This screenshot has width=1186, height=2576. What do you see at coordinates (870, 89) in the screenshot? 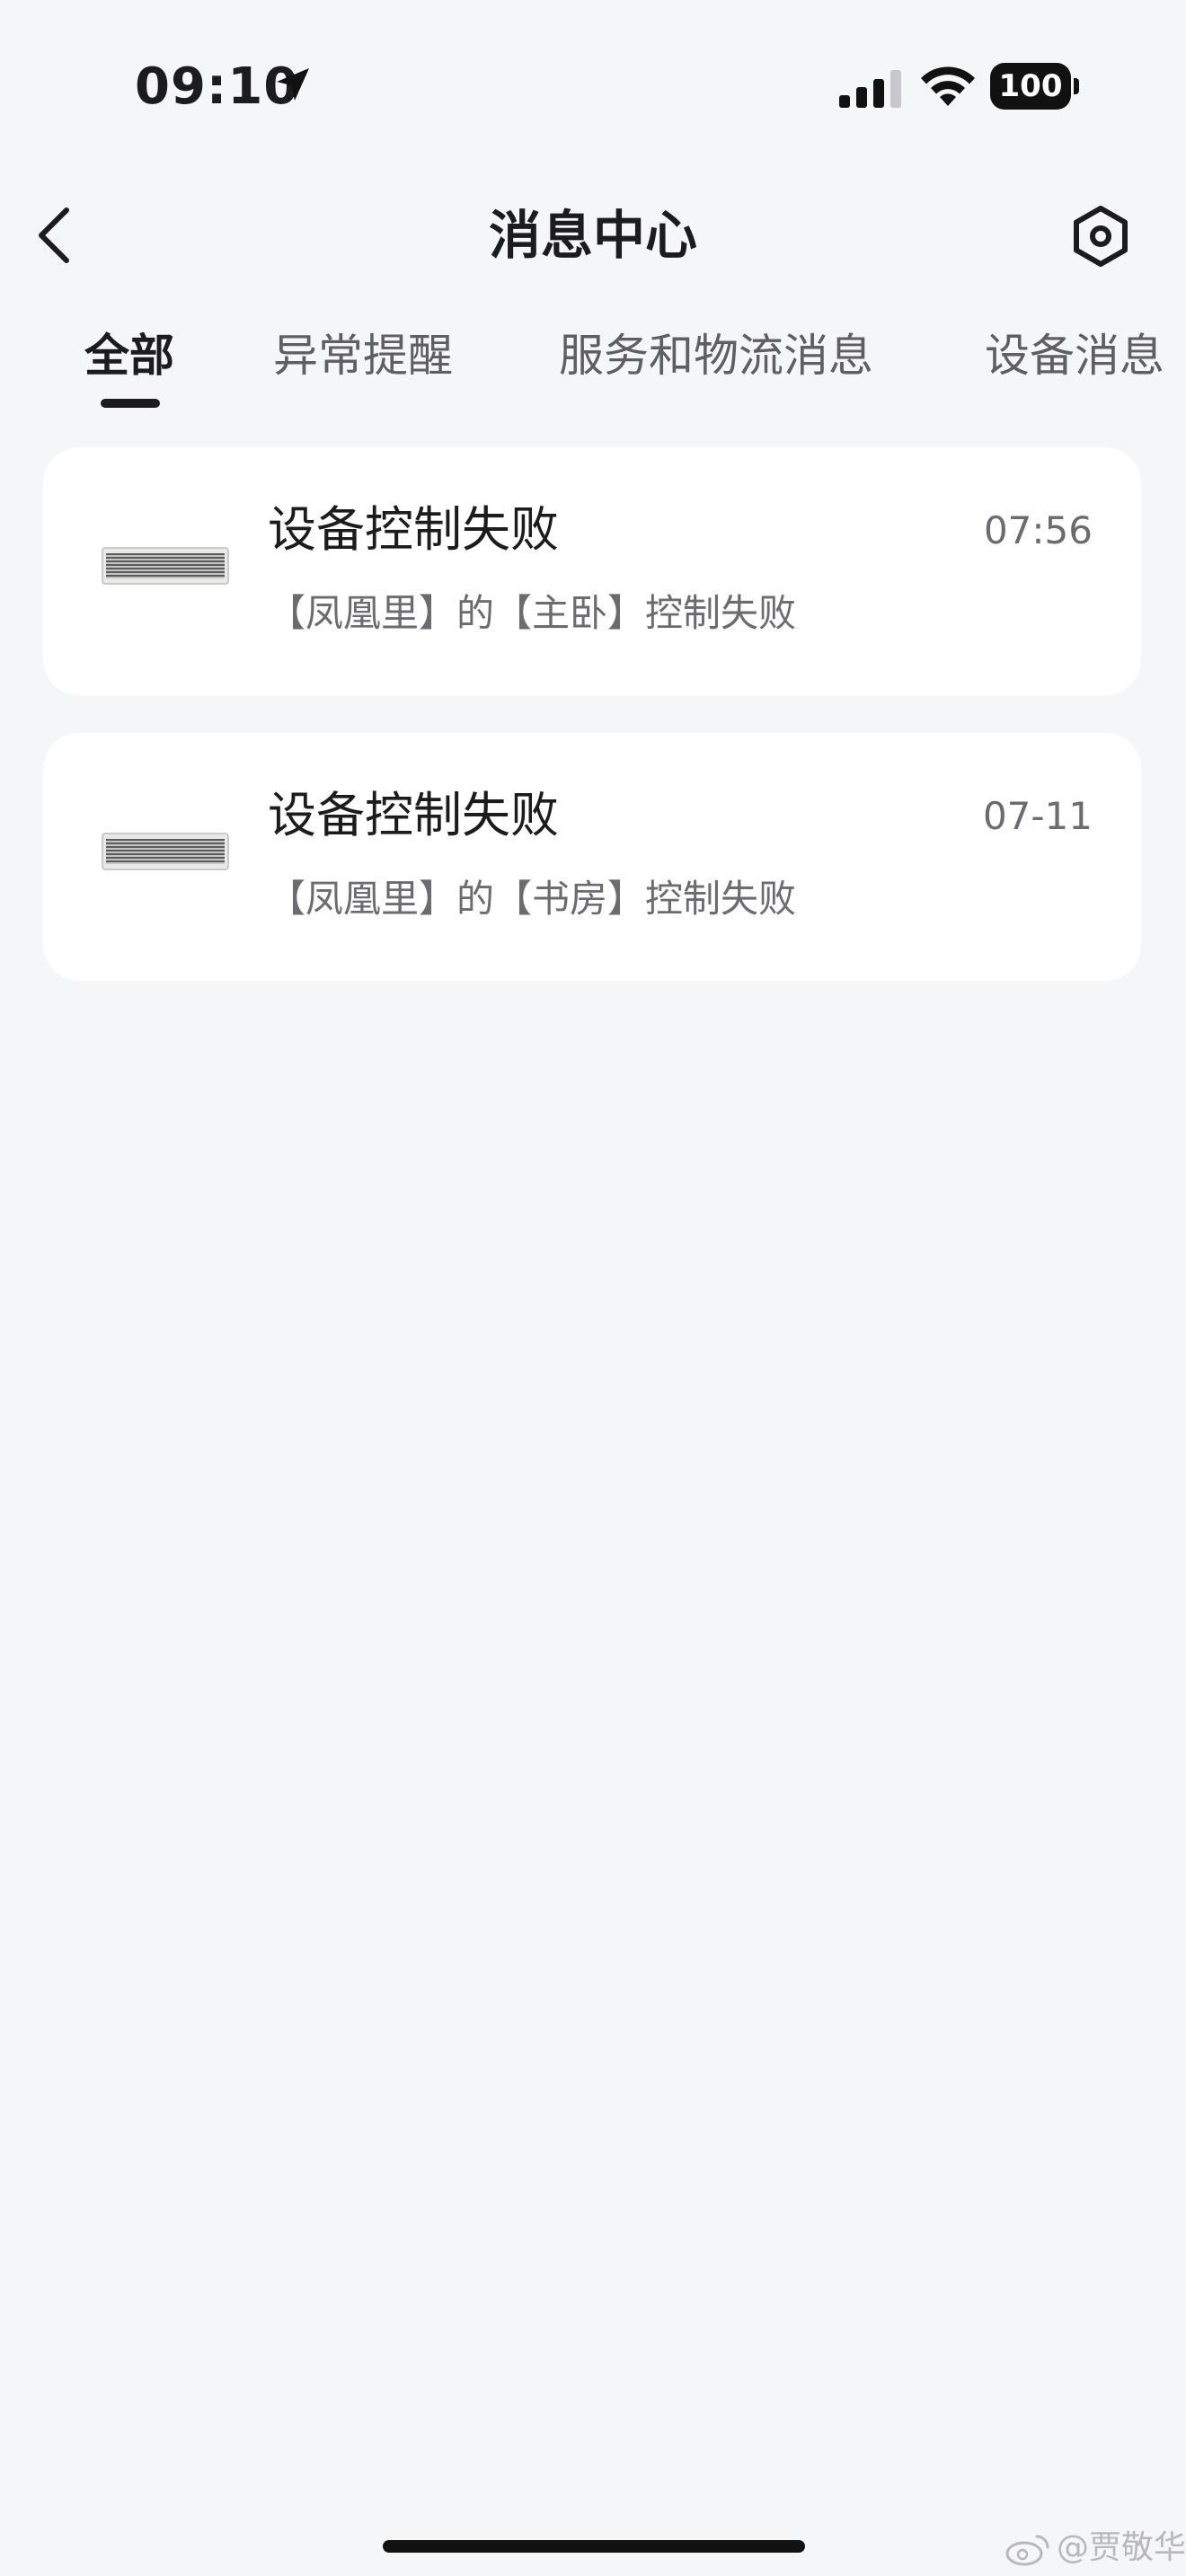
I see `cellular-signal-icon` at bounding box center [870, 89].